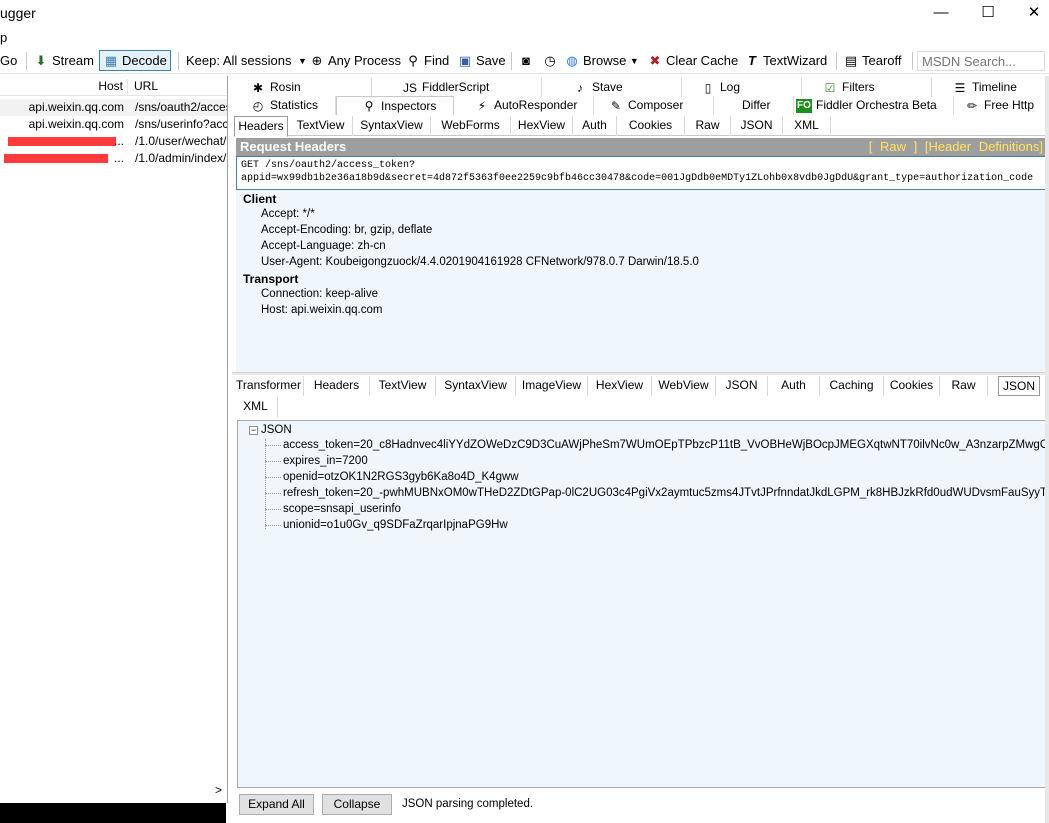 The width and height of the screenshot is (1049, 823). I want to click on tab-fiddlerscript: JS FiddlerScript, so click(457, 87).